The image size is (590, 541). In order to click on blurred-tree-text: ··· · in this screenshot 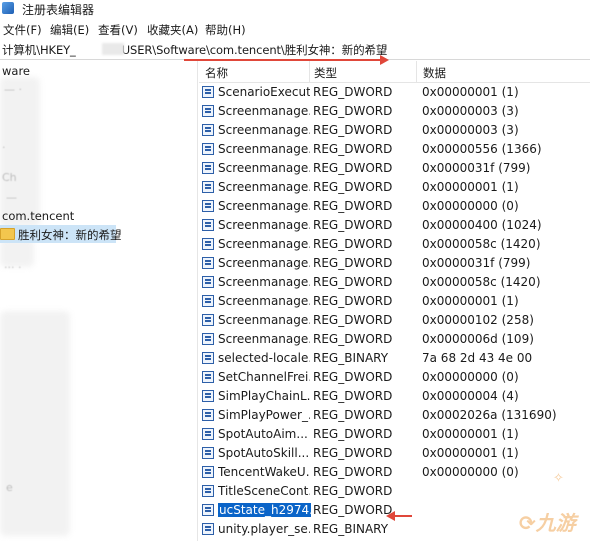, I will do `click(13, 267)`.